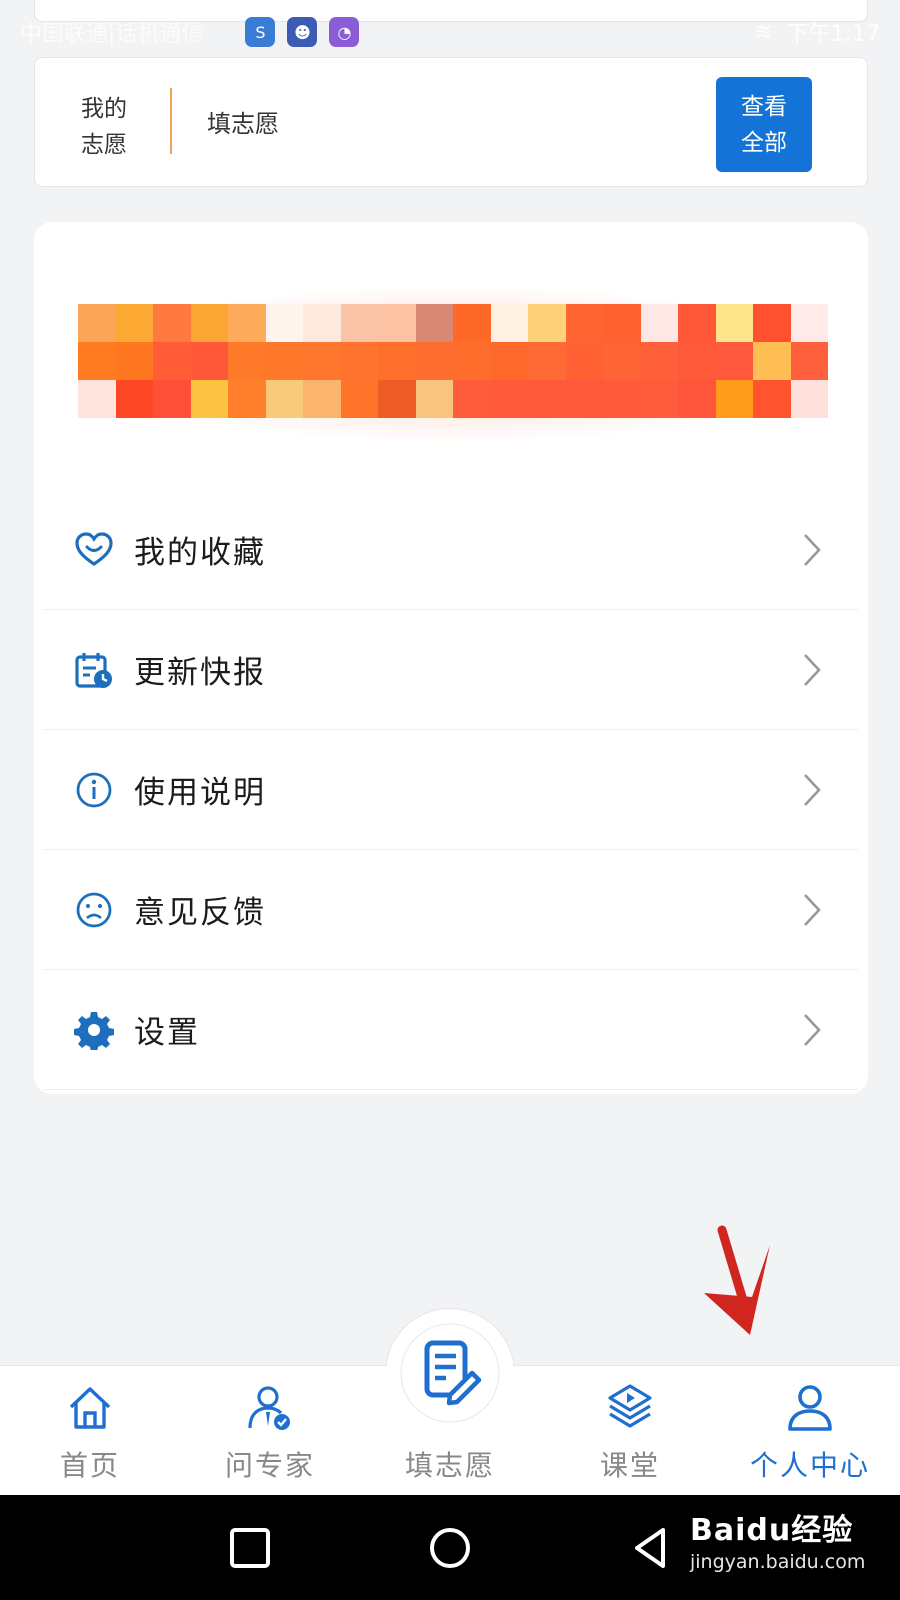 This screenshot has width=900, height=1600. I want to click on nav-personal-center: 个人中心, so click(810, 1431).